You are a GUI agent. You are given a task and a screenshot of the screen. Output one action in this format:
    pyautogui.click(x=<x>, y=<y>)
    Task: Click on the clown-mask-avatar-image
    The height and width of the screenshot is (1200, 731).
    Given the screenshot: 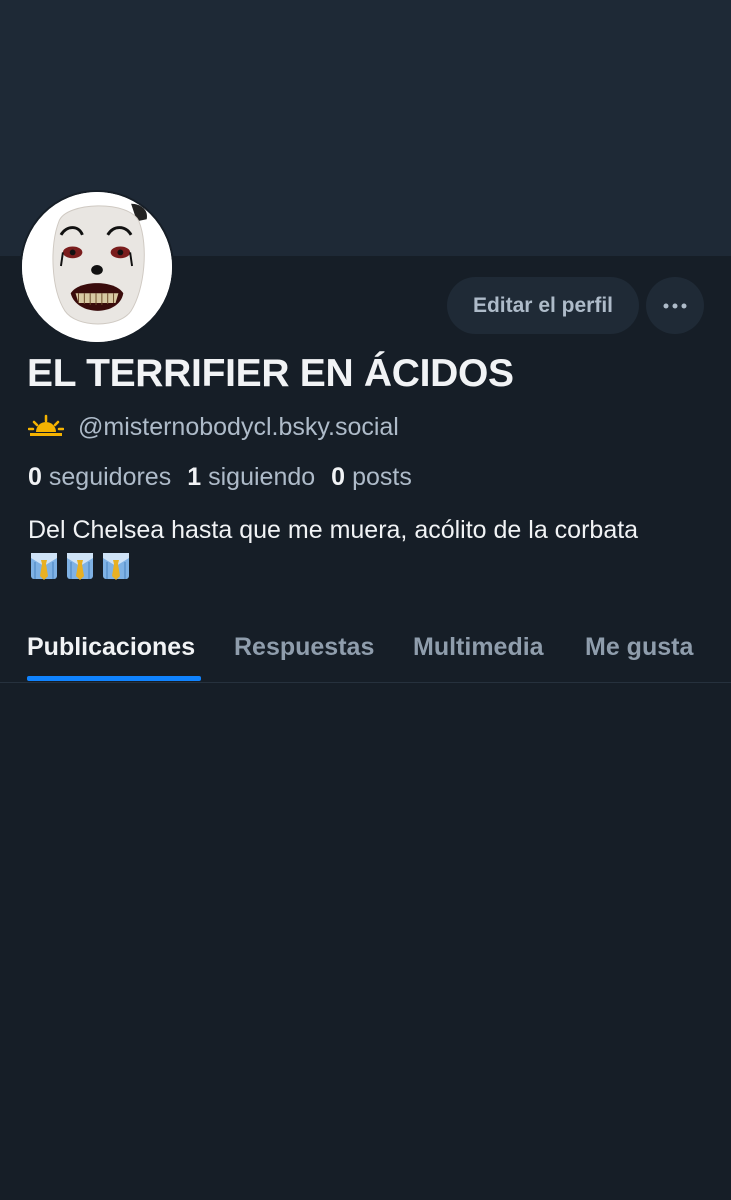 What is the action you would take?
    pyautogui.click(x=97, y=267)
    